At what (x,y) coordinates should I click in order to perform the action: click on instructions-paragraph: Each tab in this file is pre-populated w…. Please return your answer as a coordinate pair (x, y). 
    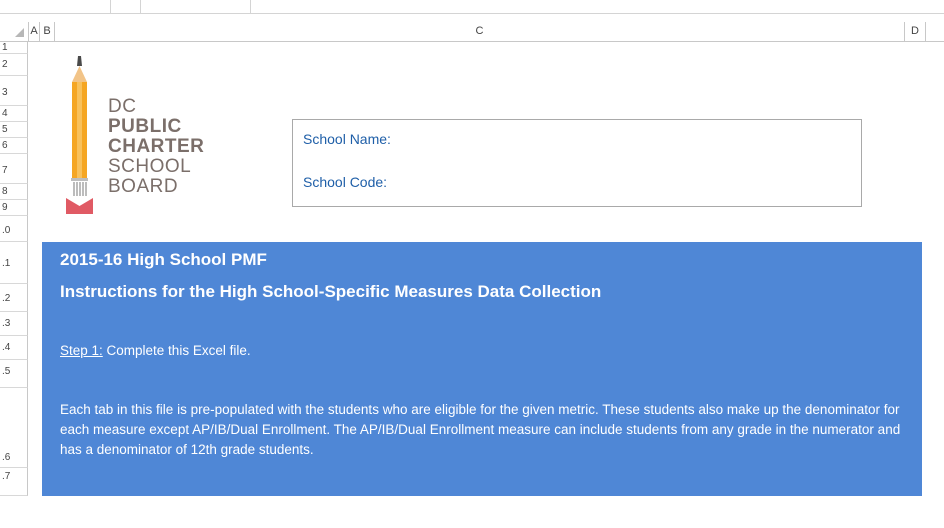
    Looking at the image, I should click on (480, 429).